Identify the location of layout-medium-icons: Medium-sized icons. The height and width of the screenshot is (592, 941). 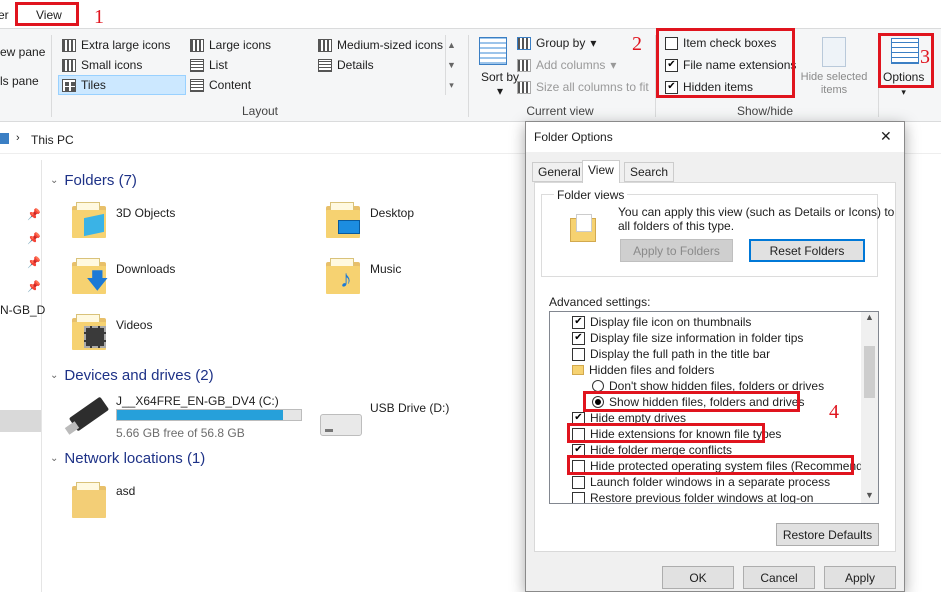
(380, 45).